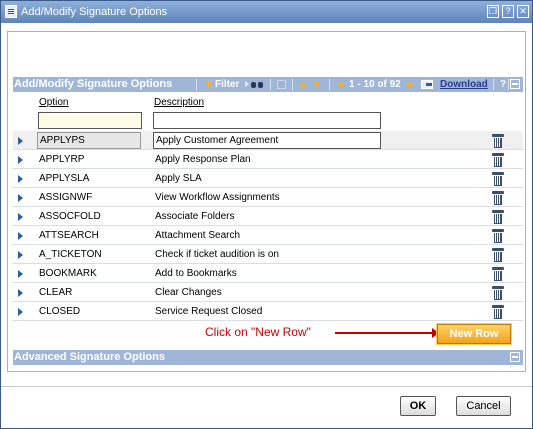 The width and height of the screenshot is (533, 429). What do you see at coordinates (317, 84) in the screenshot?
I see `move-down-icon` at bounding box center [317, 84].